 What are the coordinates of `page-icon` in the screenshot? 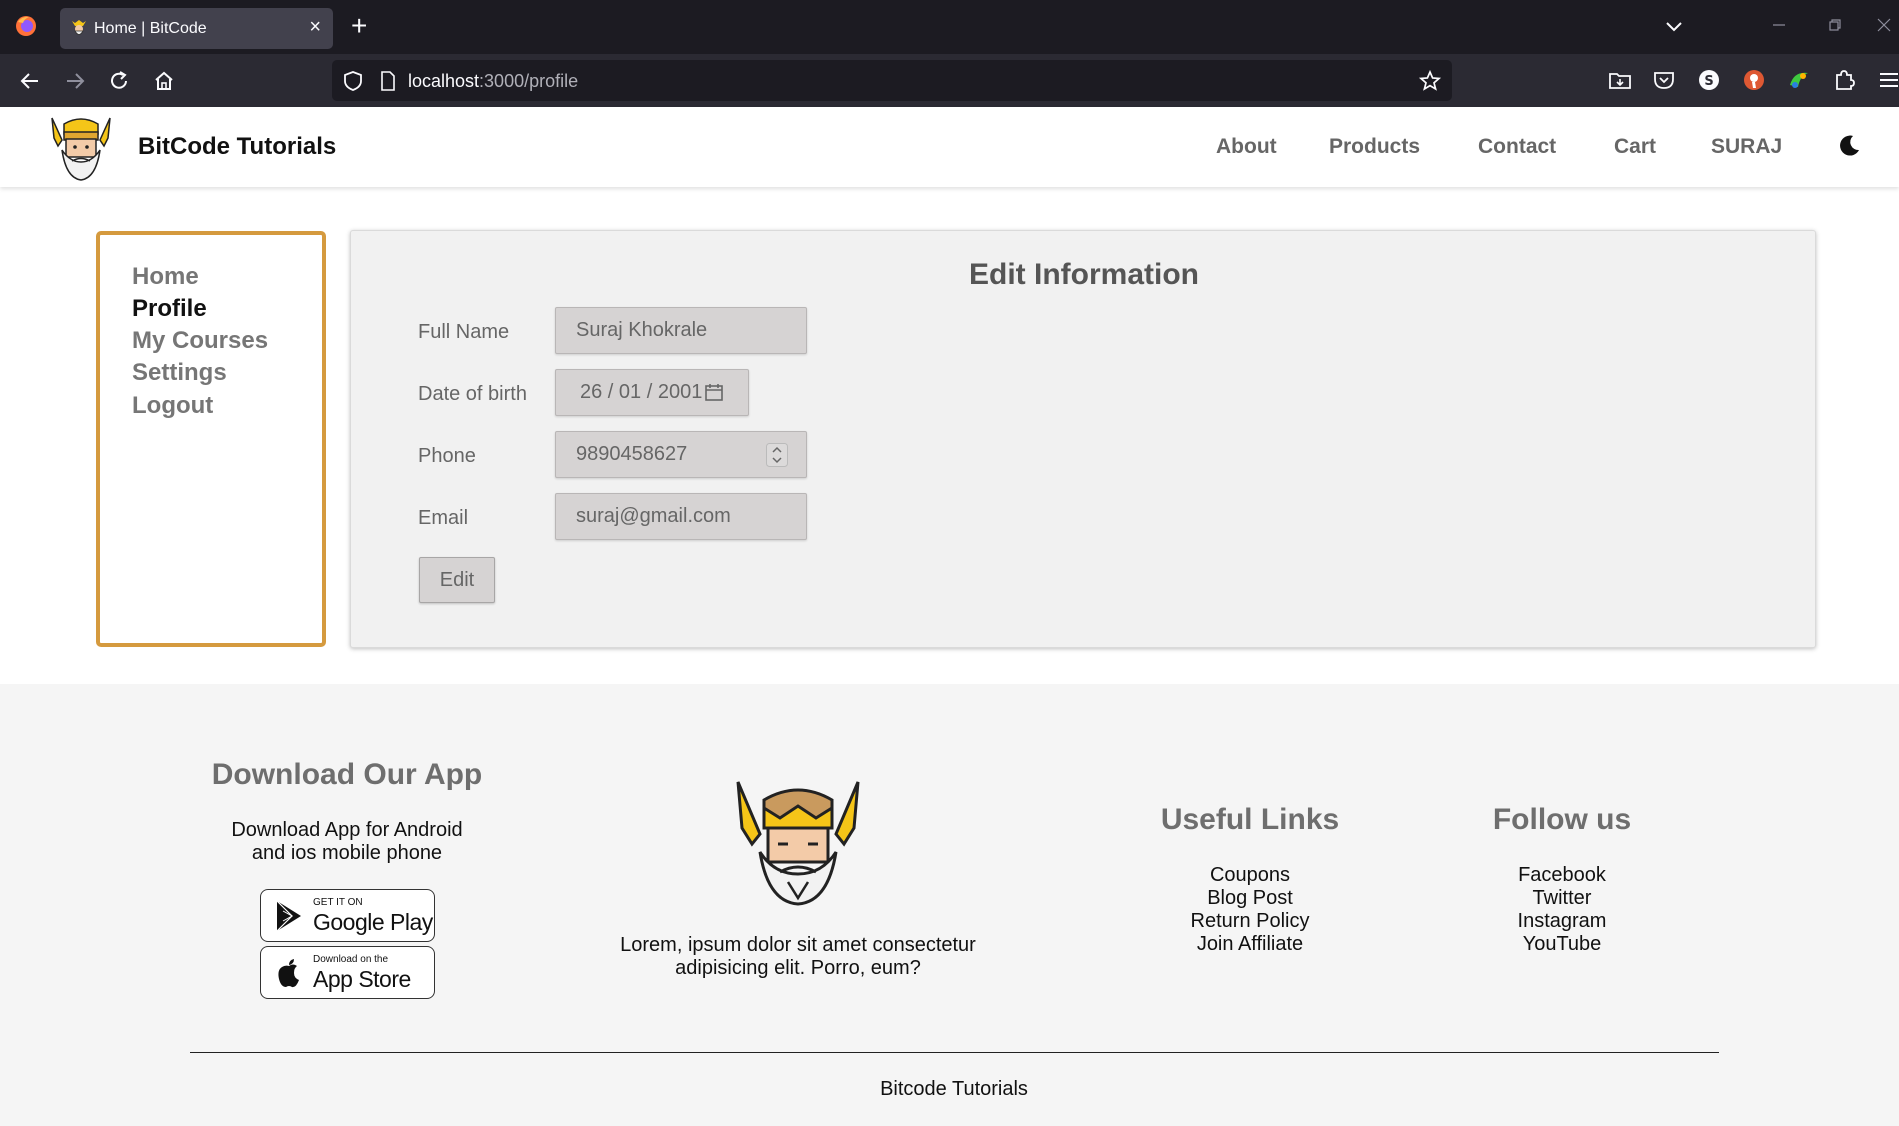 It's located at (388, 81).